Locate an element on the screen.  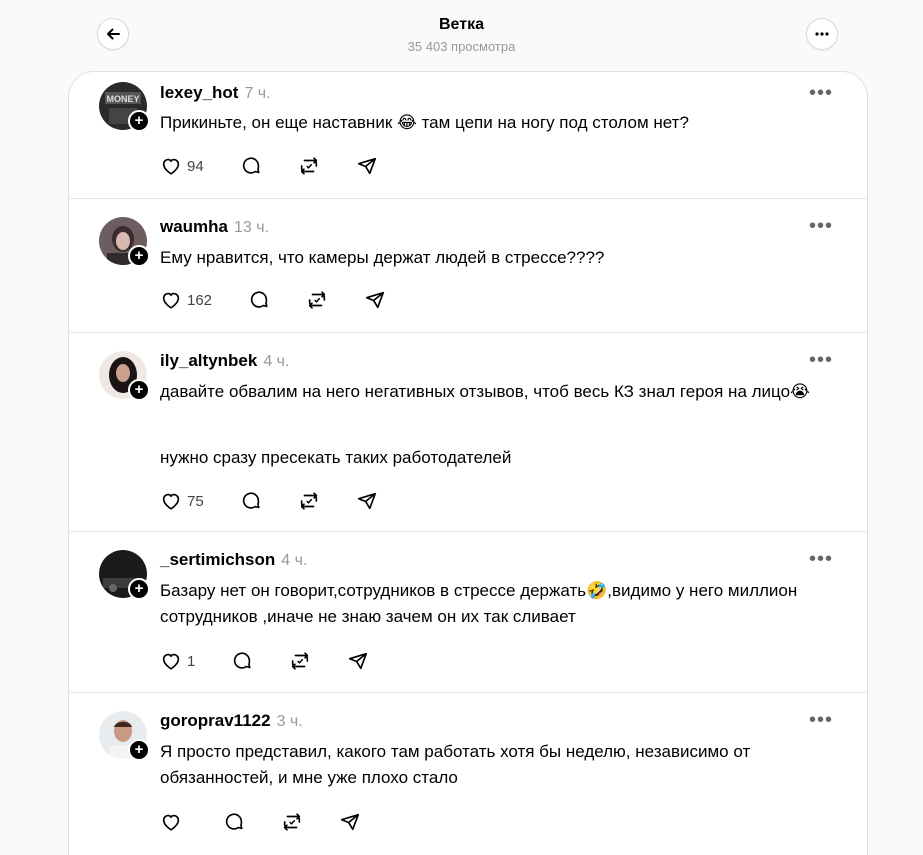
avatar: MONEY + is located at coordinates (124, 107).